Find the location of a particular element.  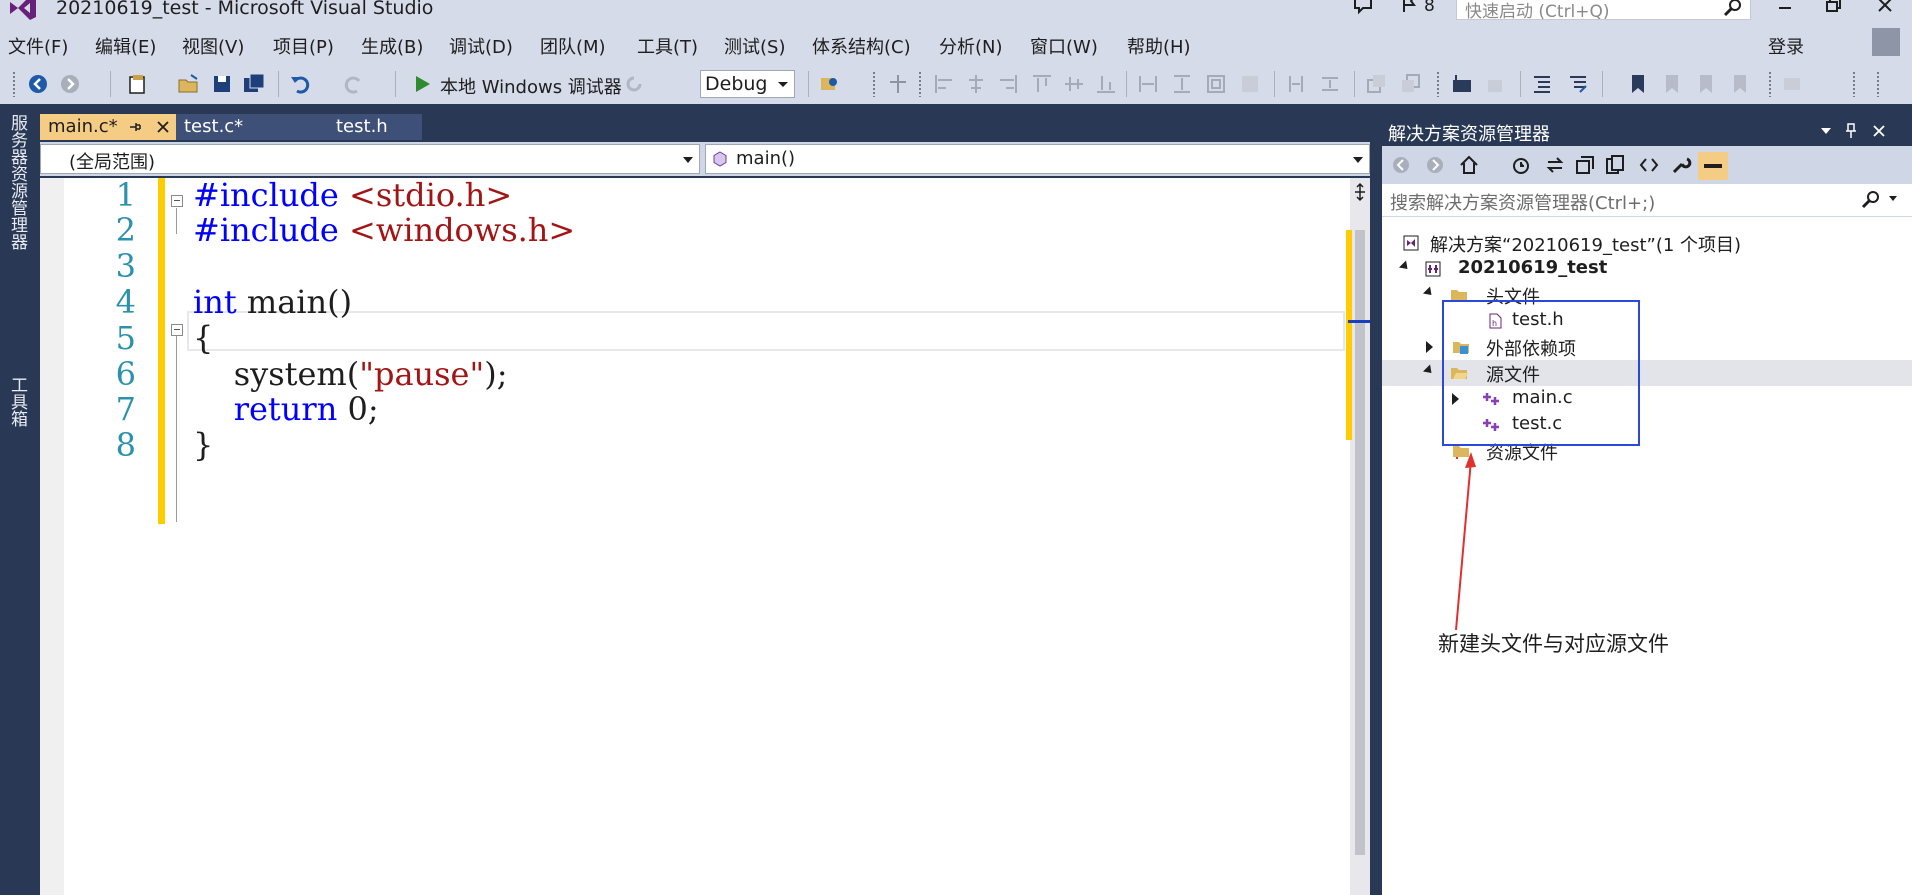

menu-tools: 工具(T) is located at coordinates (667, 46).